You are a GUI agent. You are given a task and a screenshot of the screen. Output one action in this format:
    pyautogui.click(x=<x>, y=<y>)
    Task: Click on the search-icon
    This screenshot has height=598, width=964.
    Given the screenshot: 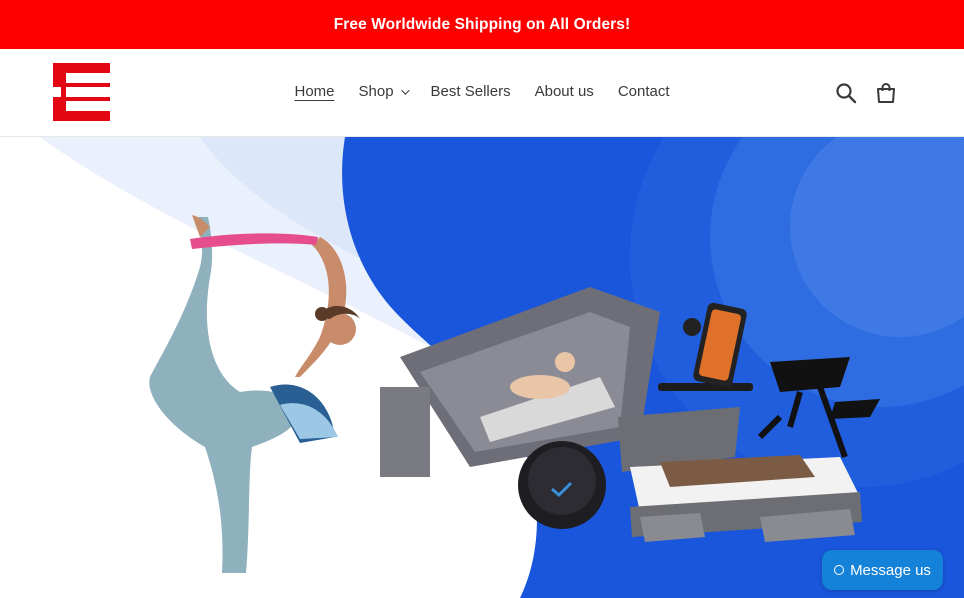 What is the action you would take?
    pyautogui.click(x=846, y=93)
    